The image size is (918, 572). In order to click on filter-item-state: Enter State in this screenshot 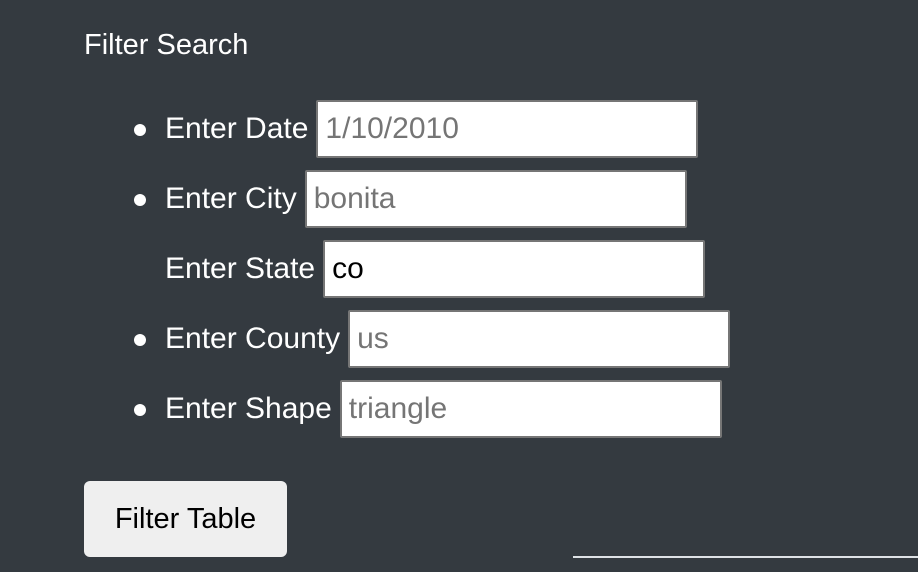, I will do `click(365, 274)`.